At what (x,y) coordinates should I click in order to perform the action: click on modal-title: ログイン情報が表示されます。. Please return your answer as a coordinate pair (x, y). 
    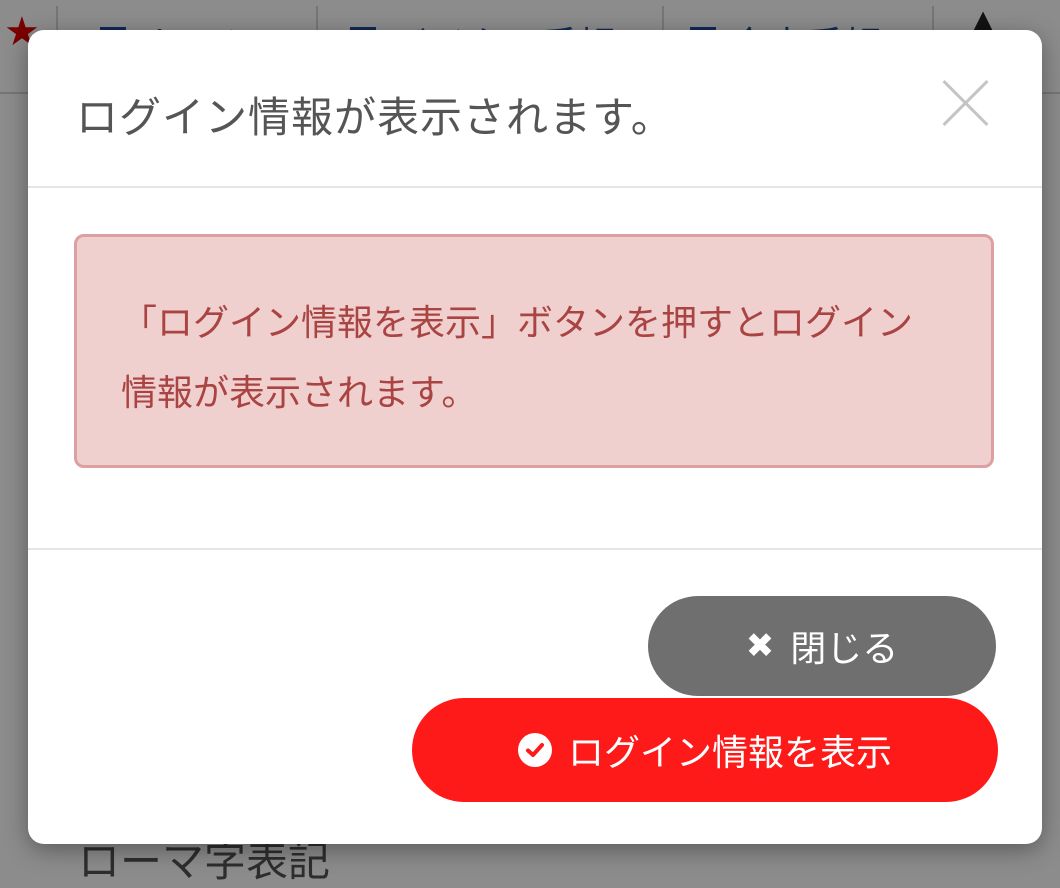
    Looking at the image, I should click on (375, 117).